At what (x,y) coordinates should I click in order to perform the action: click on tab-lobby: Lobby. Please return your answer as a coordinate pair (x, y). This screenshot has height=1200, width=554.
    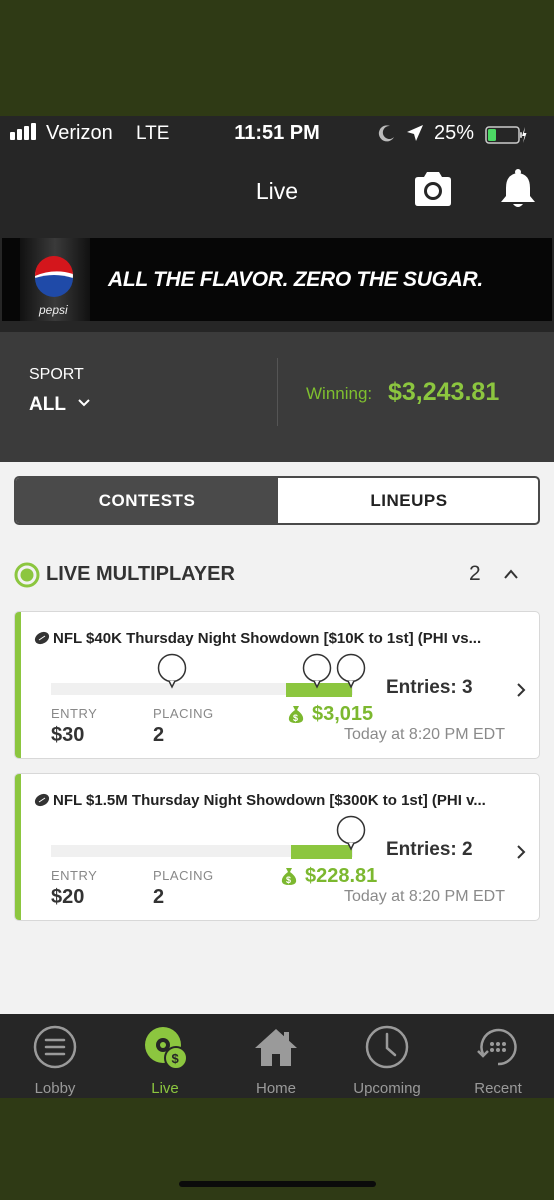
    Looking at the image, I should click on (55, 1056).